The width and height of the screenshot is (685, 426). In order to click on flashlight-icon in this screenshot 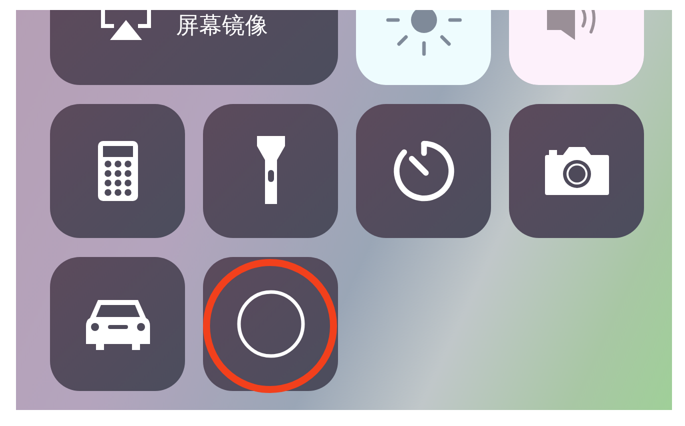, I will do `click(271, 171)`.